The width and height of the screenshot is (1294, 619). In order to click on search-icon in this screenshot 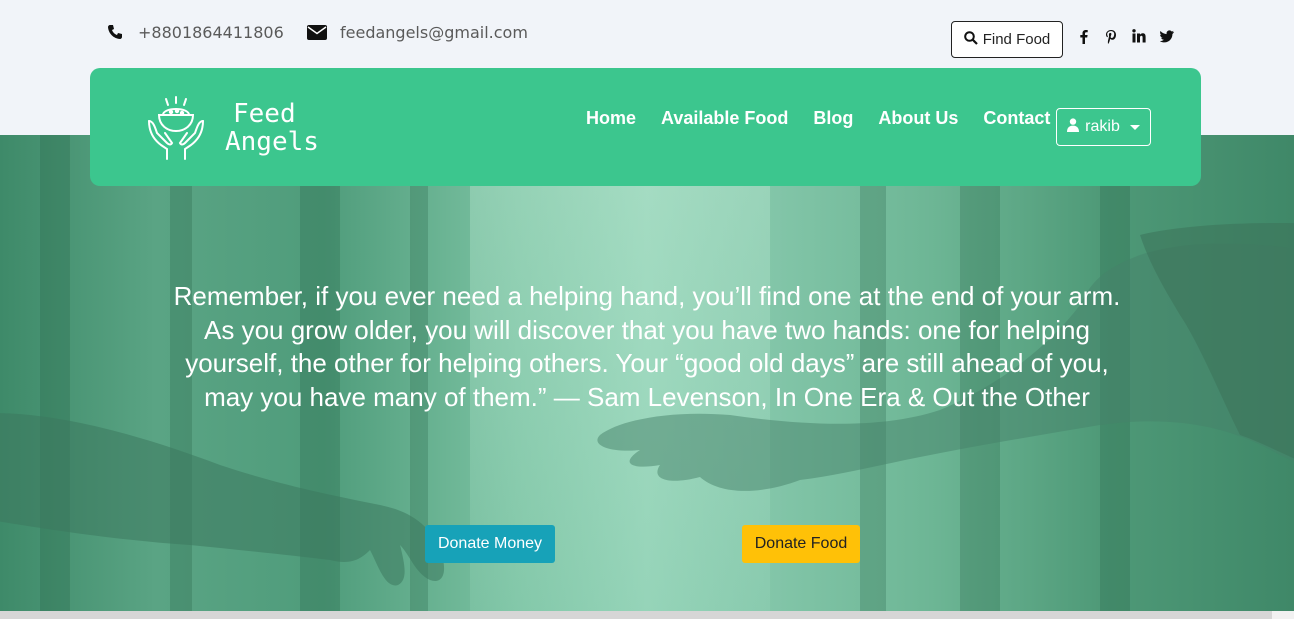, I will do `click(970, 39)`.